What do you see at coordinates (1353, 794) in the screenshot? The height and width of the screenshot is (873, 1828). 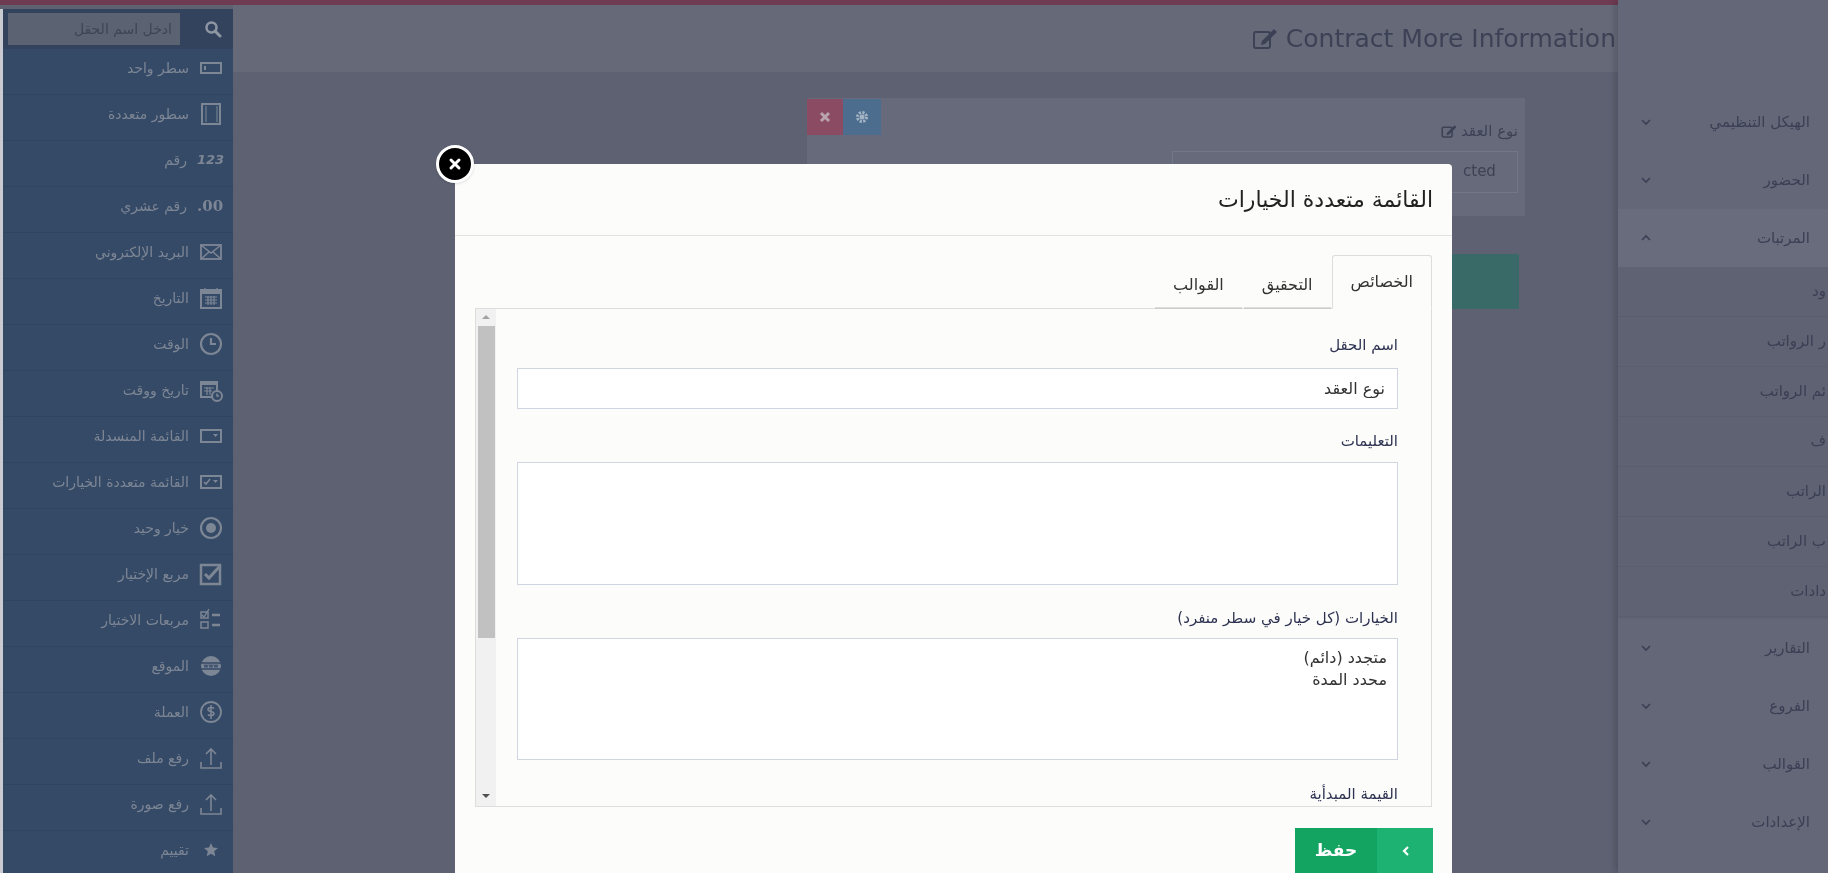 I see `field-label: القيمة المبدأية` at bounding box center [1353, 794].